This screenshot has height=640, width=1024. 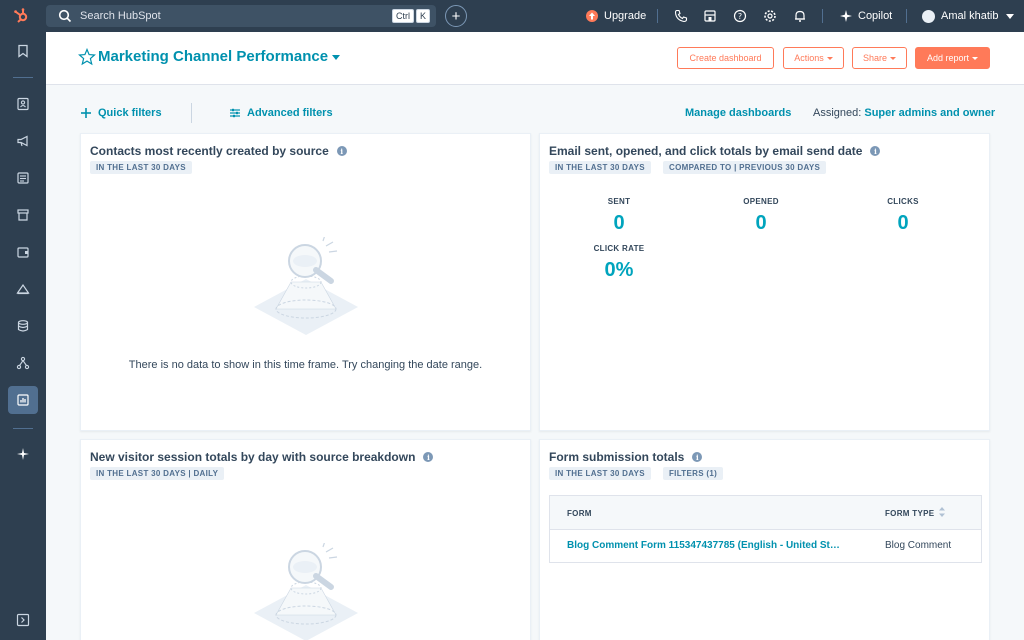 I want to click on create-dashboard-label: Create dashboard, so click(x=725, y=58).